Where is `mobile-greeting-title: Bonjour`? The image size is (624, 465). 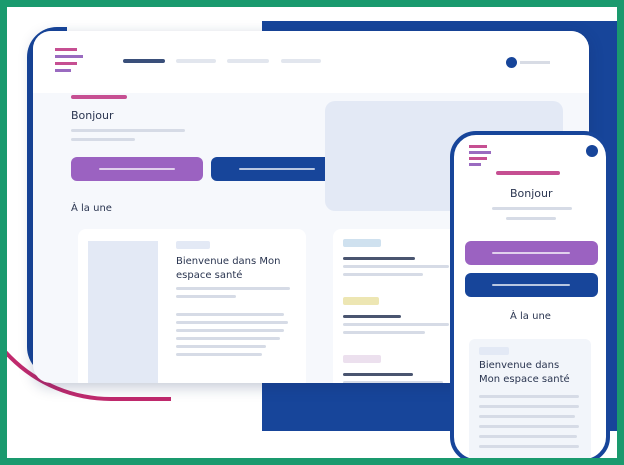
mobile-greeting-title: Bonjour is located at coordinates (531, 193).